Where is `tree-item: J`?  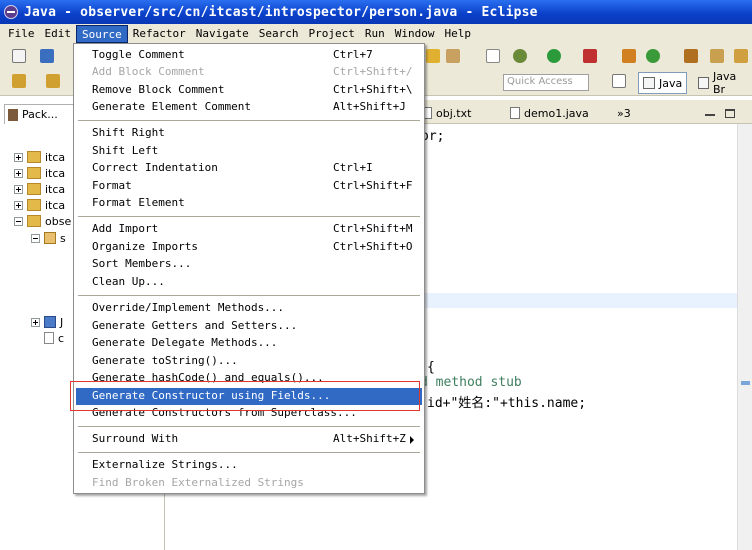
tree-item: J is located at coordinates (47, 322).